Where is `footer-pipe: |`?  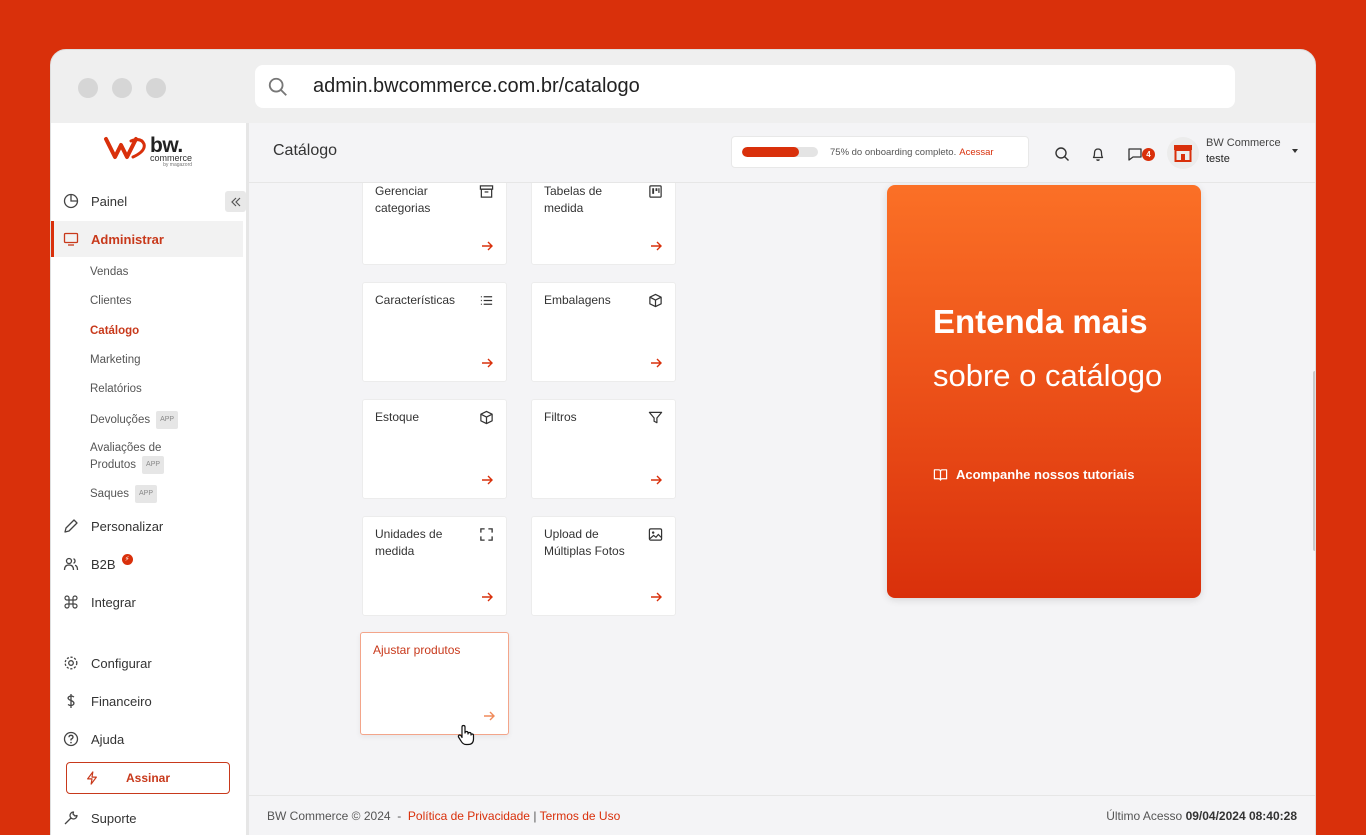 footer-pipe: | is located at coordinates (535, 816).